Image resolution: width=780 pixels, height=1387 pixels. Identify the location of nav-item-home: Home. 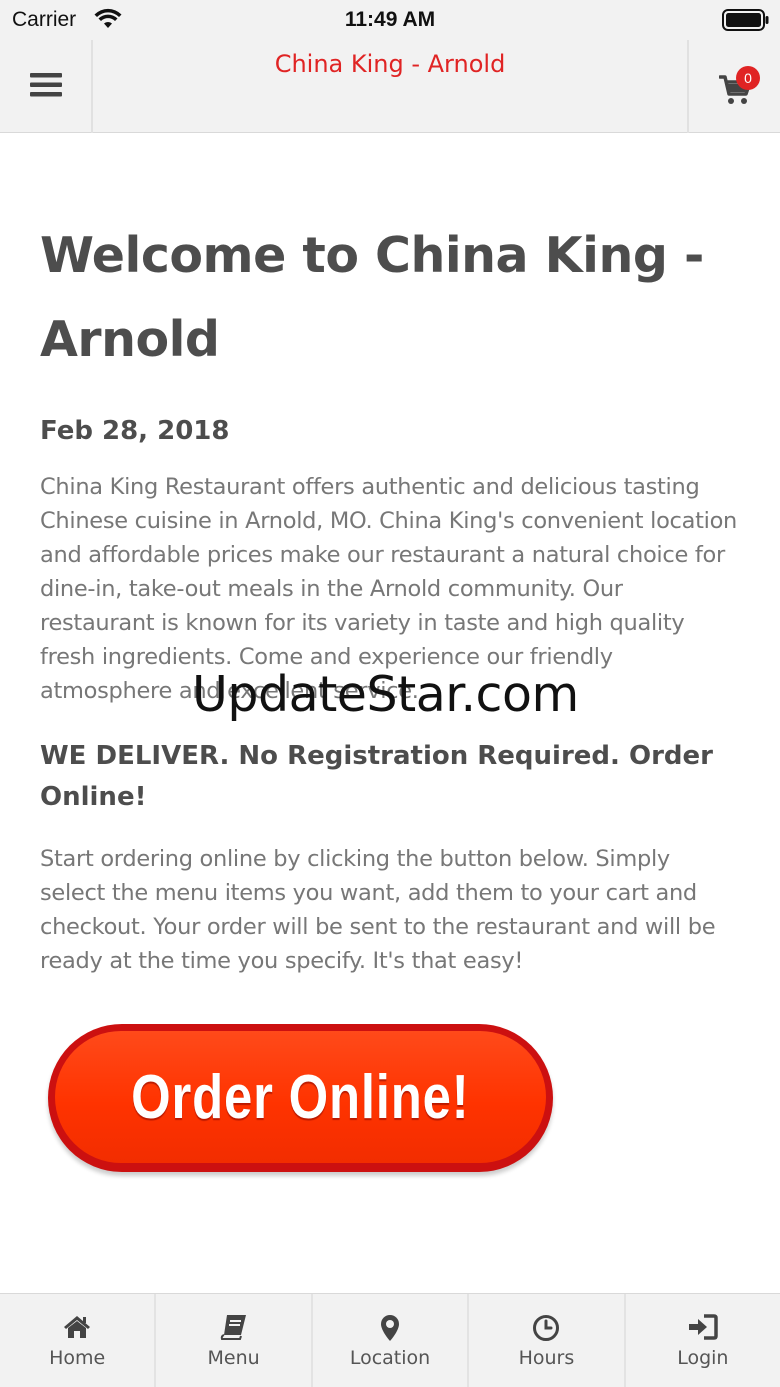
(78, 1340).